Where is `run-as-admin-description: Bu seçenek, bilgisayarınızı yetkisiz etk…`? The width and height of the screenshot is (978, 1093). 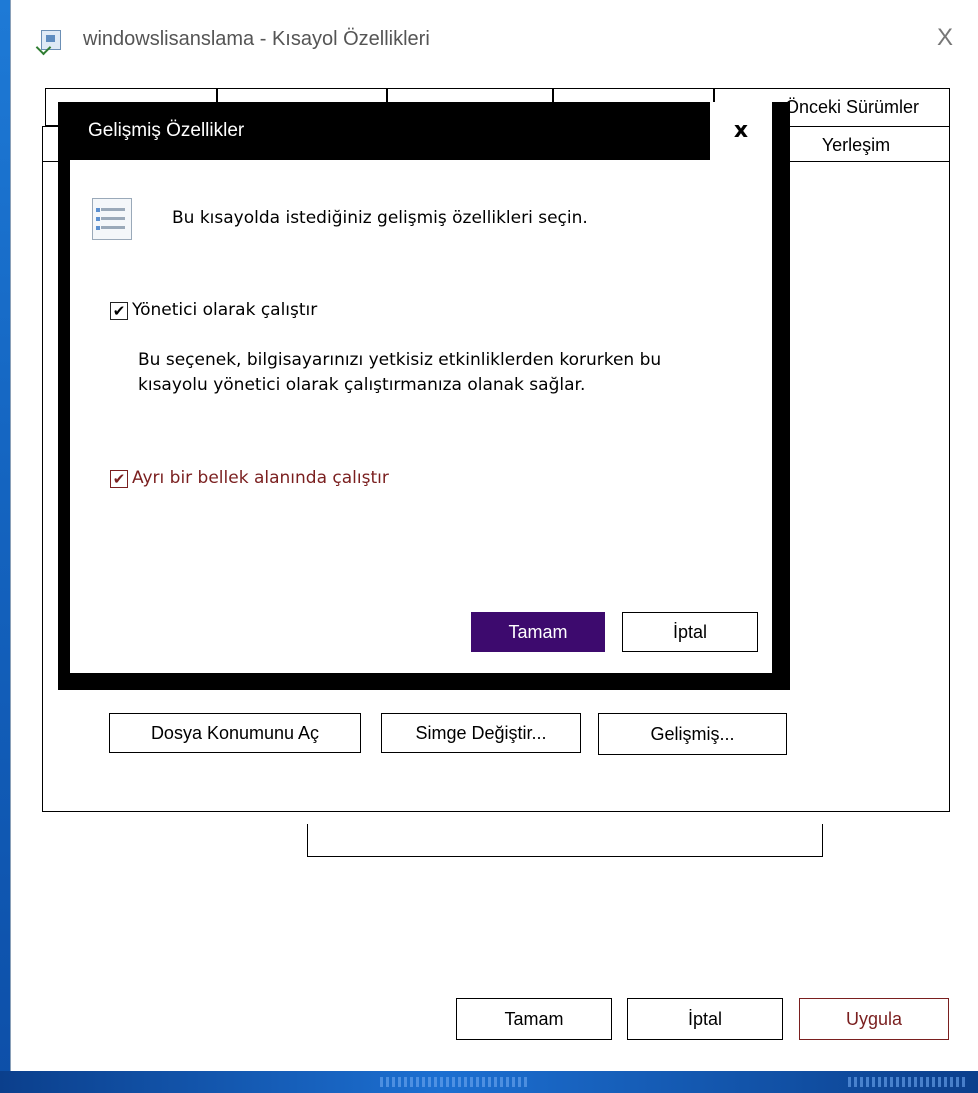
run-as-admin-description: Bu seçenek, bilgisayarınızı yetkisiz etk… is located at coordinates (438, 373).